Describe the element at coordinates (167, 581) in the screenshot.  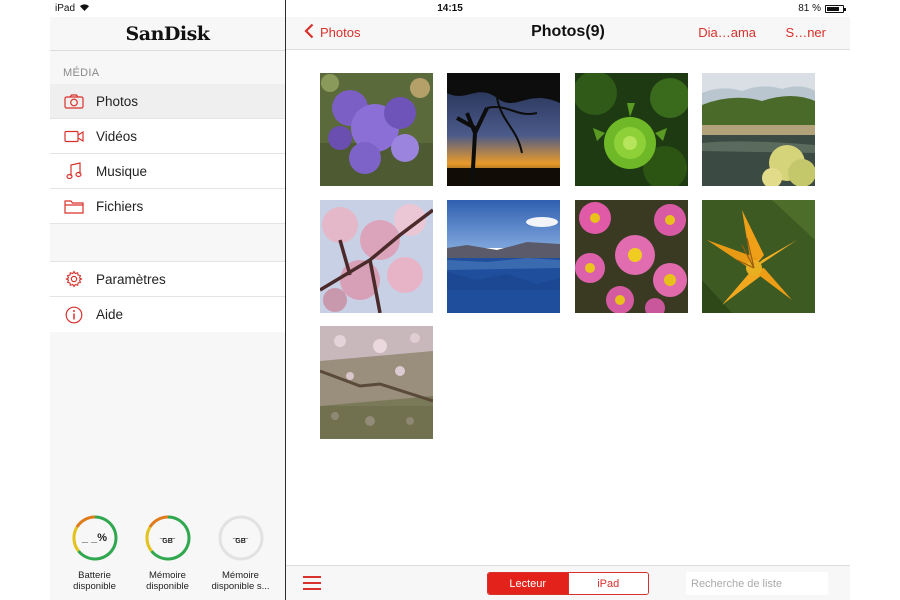
I see `memory-gauge-caption: Mémoire disponible` at that location.